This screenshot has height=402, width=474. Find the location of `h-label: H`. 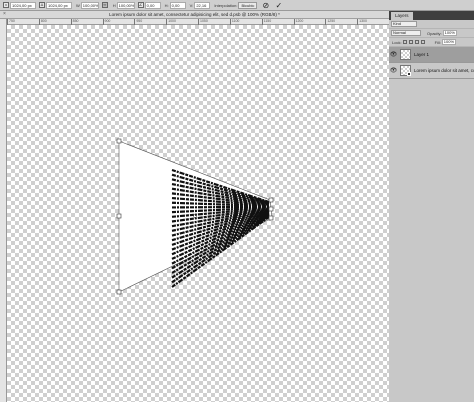

h-label: H is located at coordinates (114, 5).